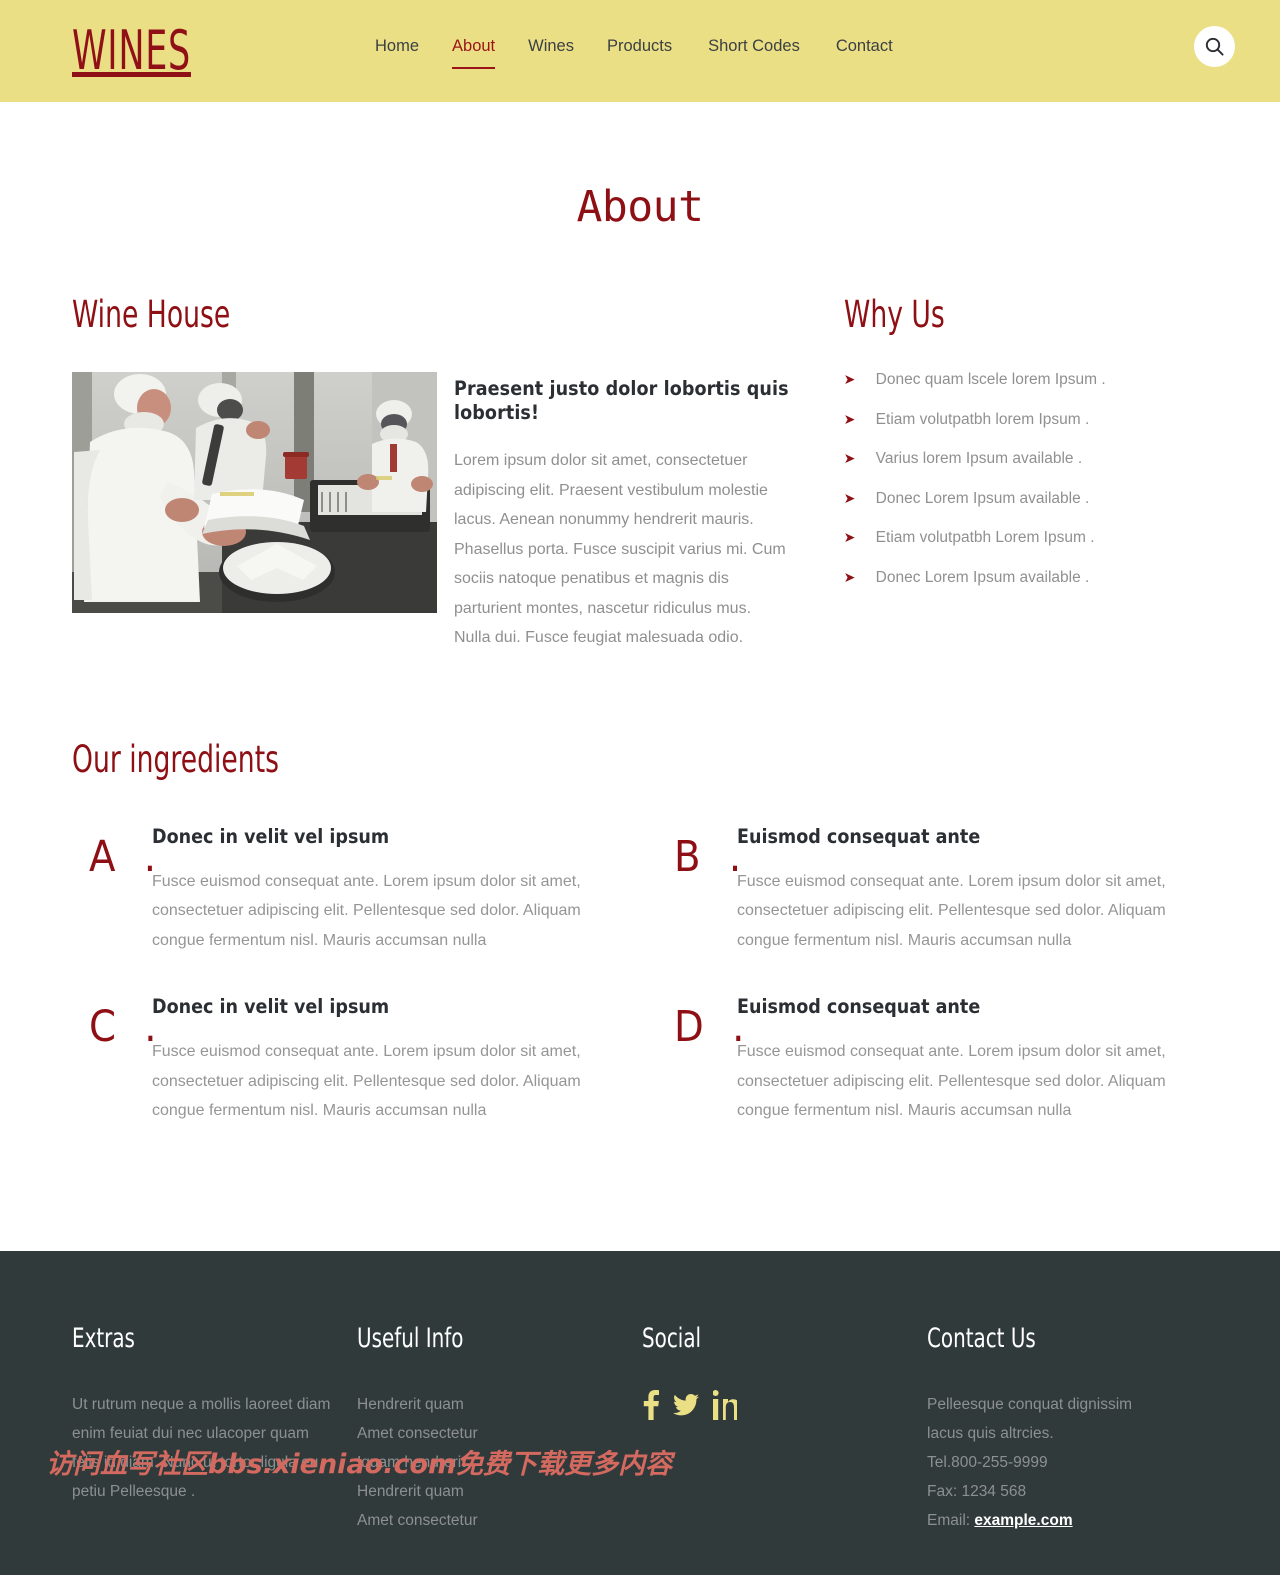  I want to click on search-button, so click(1214, 46).